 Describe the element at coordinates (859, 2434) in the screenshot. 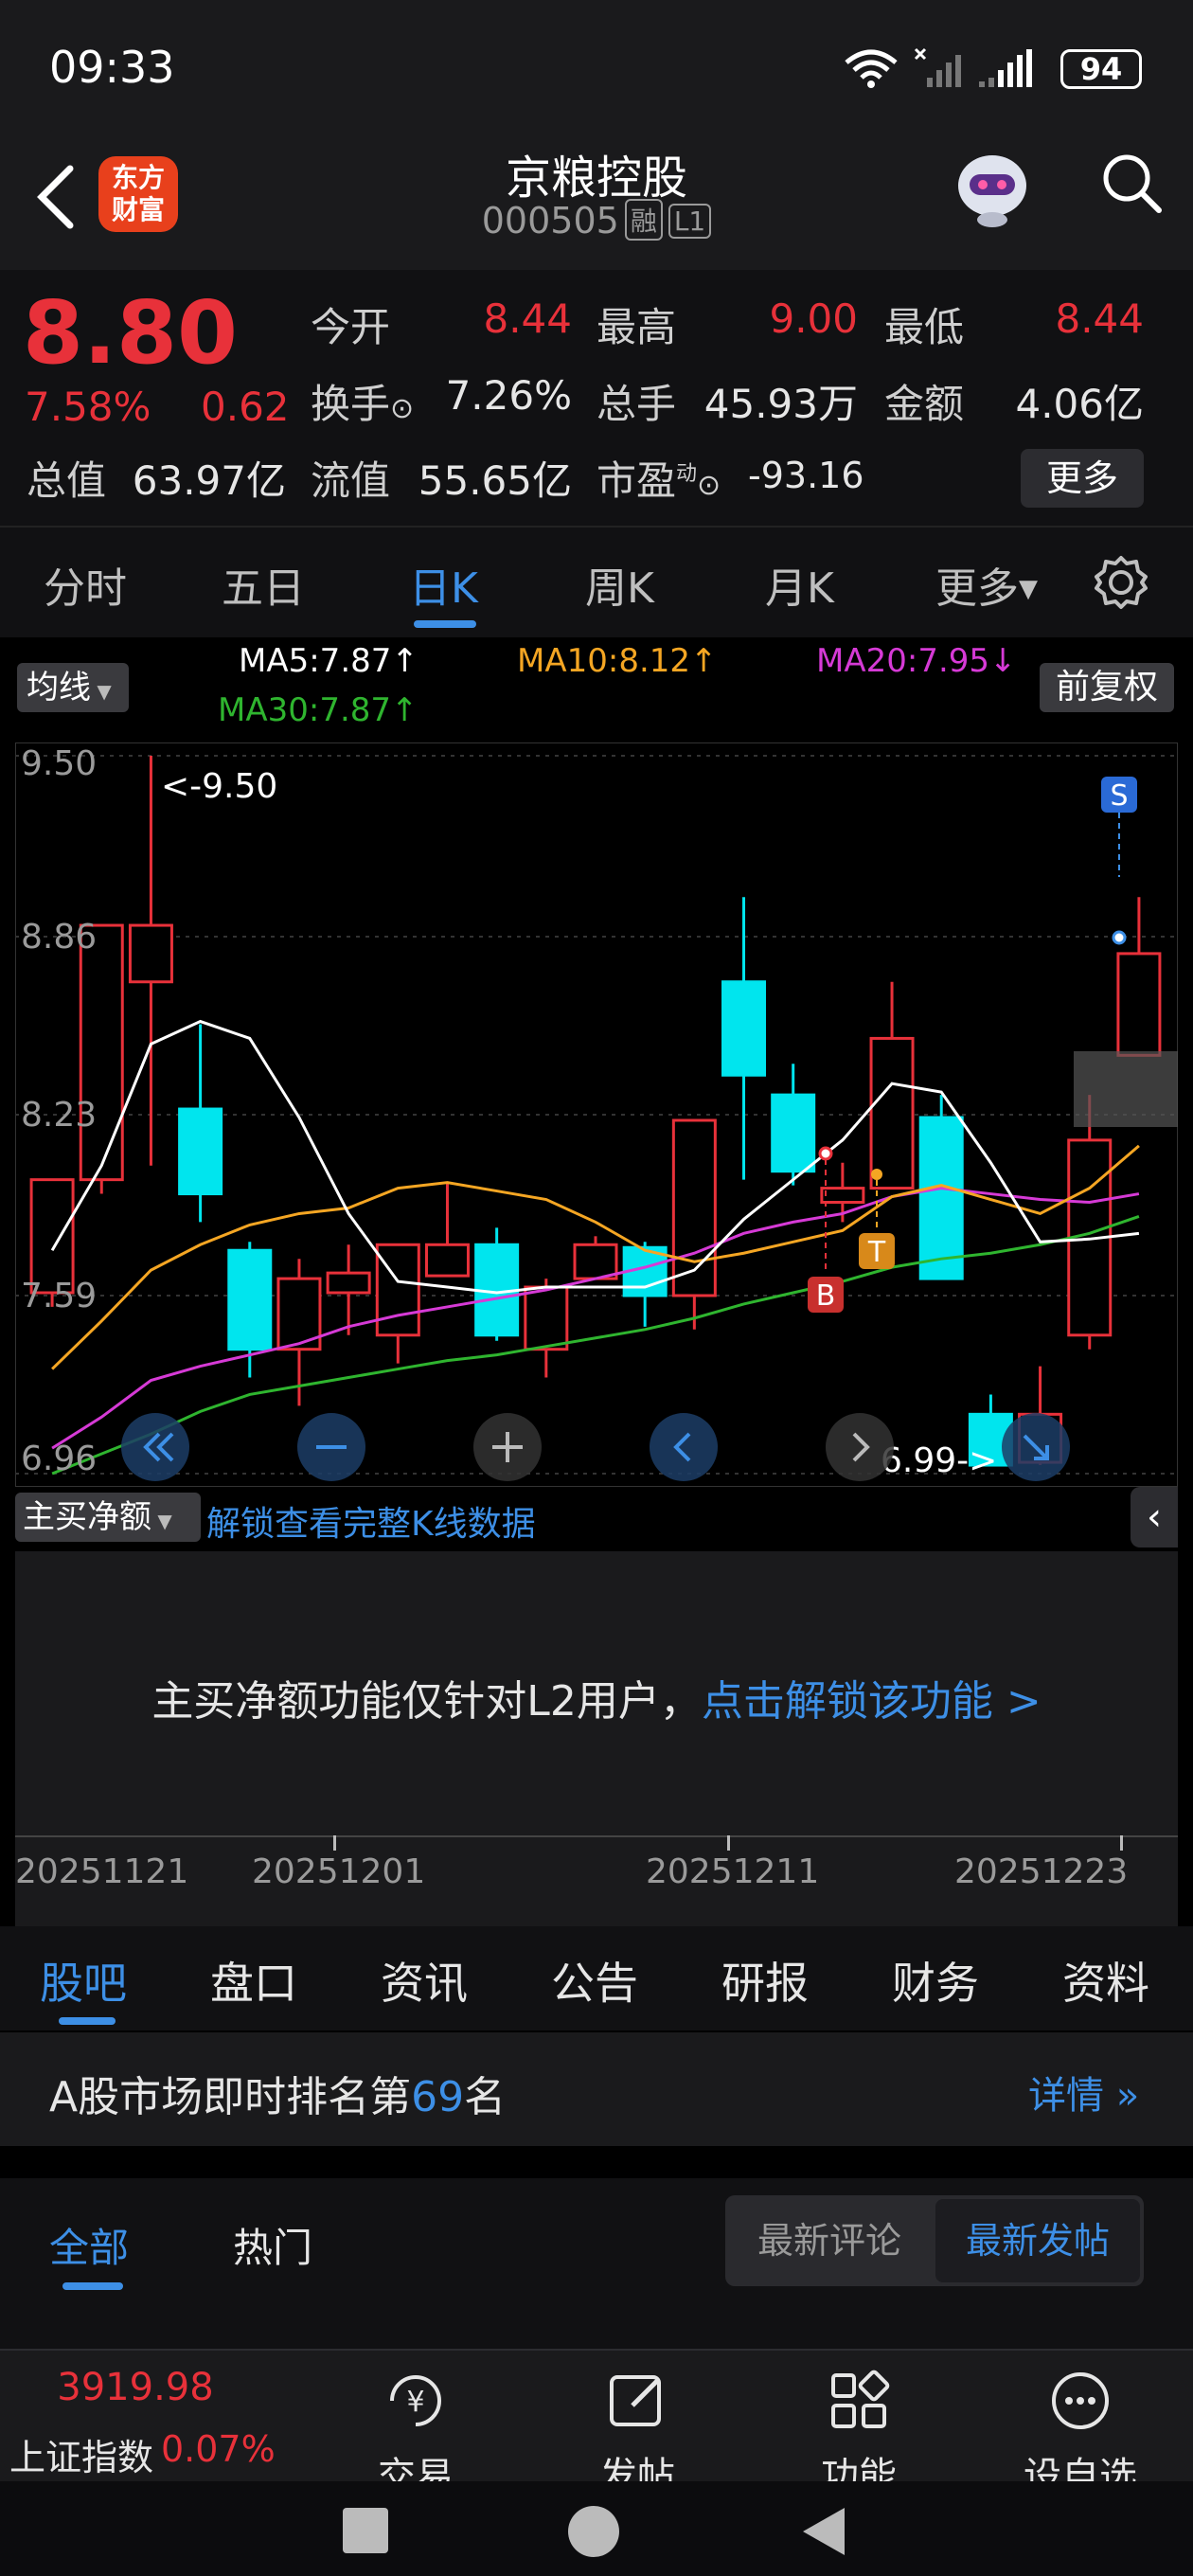

I see `nav-functions: 功能` at that location.